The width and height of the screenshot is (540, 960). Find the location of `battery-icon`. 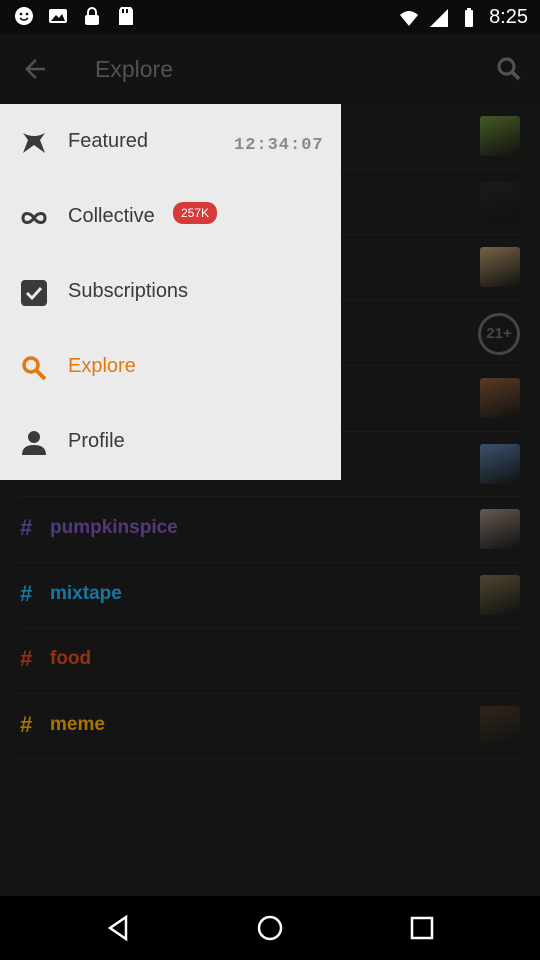

battery-icon is located at coordinates (469, 17).